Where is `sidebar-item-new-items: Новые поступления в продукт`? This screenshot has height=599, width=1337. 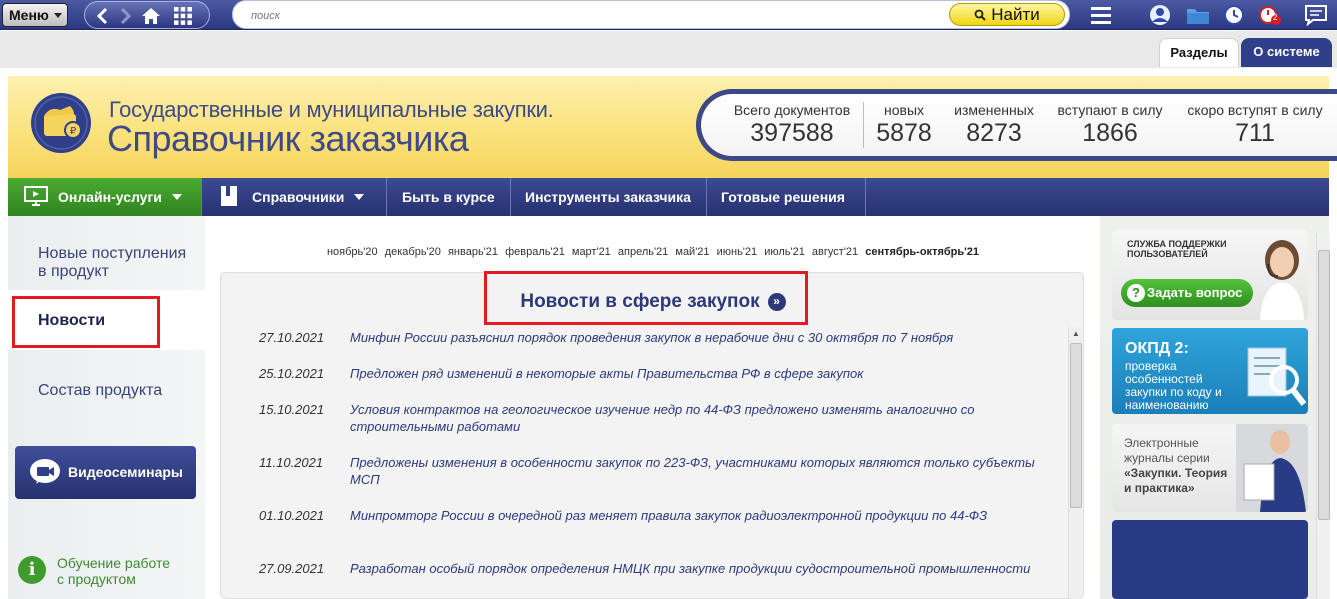 sidebar-item-new-items: Новые поступления в продукт is located at coordinates (118, 263).